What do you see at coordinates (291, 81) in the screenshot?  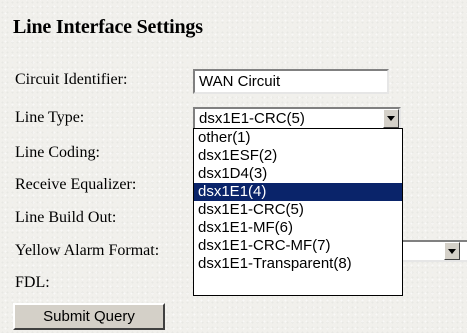 I see `circuit-identifier-input: WAN Circuit` at bounding box center [291, 81].